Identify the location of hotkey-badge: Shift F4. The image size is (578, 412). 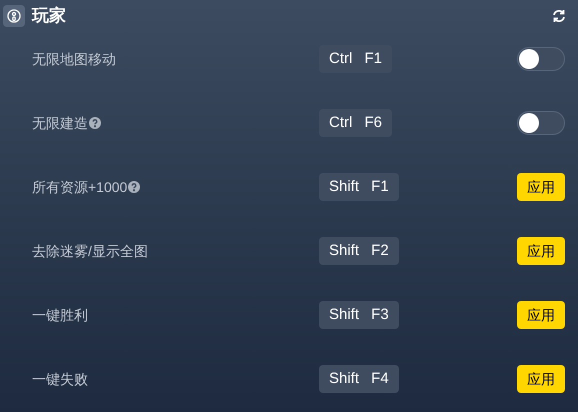
(359, 379).